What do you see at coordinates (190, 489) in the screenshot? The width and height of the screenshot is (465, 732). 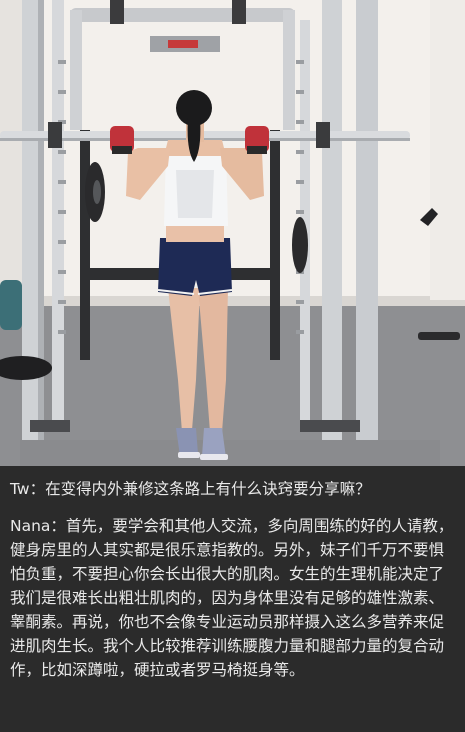 I see `question-text: Tw：在变得内外兼修这条路上有什么诀窍要分享嘛？` at bounding box center [190, 489].